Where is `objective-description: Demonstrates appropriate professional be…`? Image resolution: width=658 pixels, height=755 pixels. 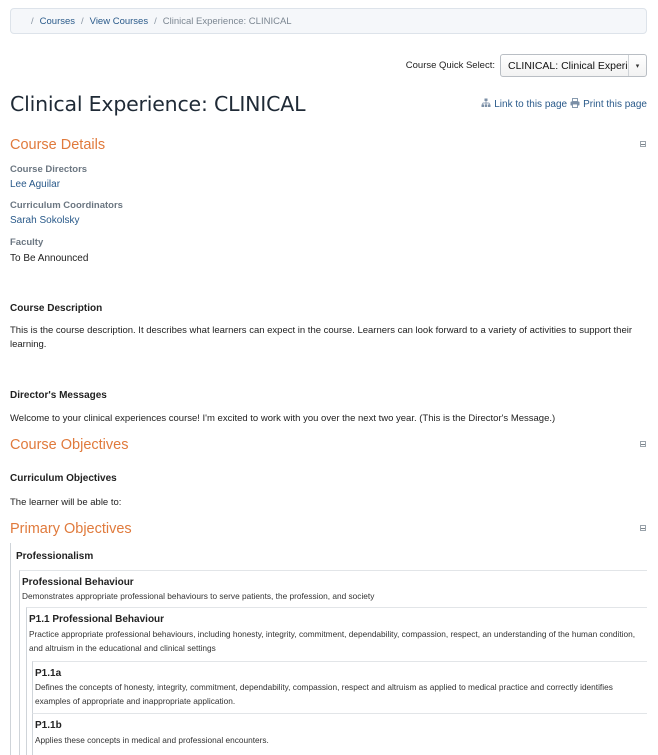
objective-description: Demonstrates appropriate professional be… is located at coordinates (198, 596).